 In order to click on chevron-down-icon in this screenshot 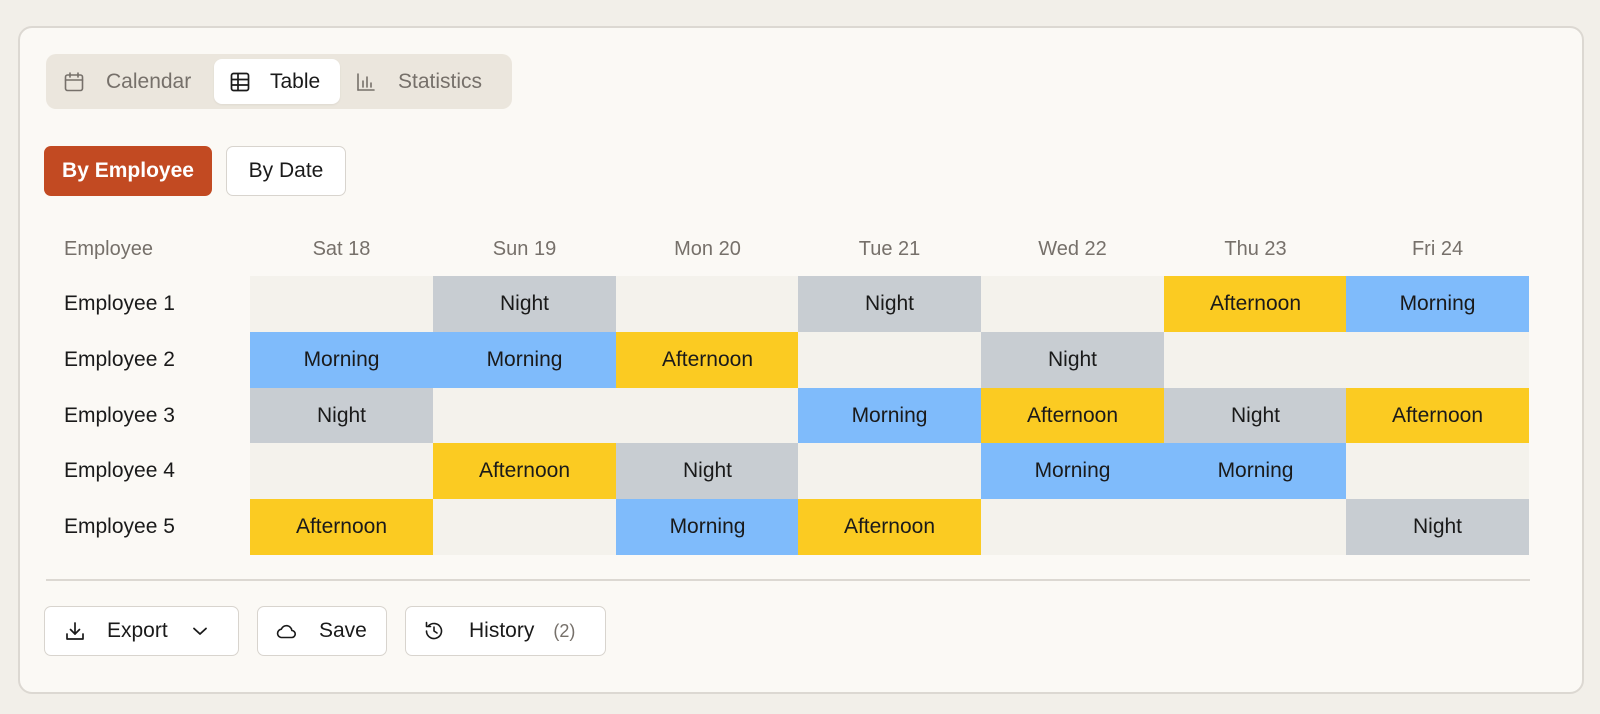, I will do `click(200, 631)`.